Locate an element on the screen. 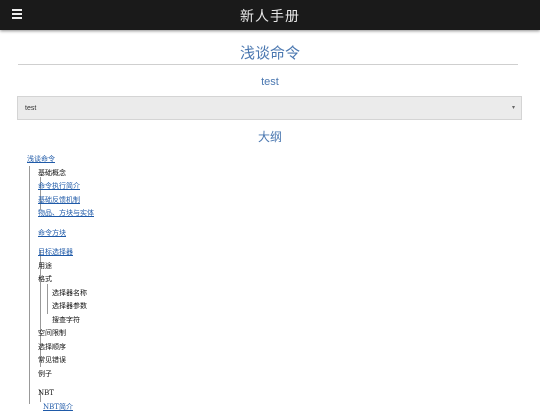  page-title: 浅谈命令 is located at coordinates (269, 53).